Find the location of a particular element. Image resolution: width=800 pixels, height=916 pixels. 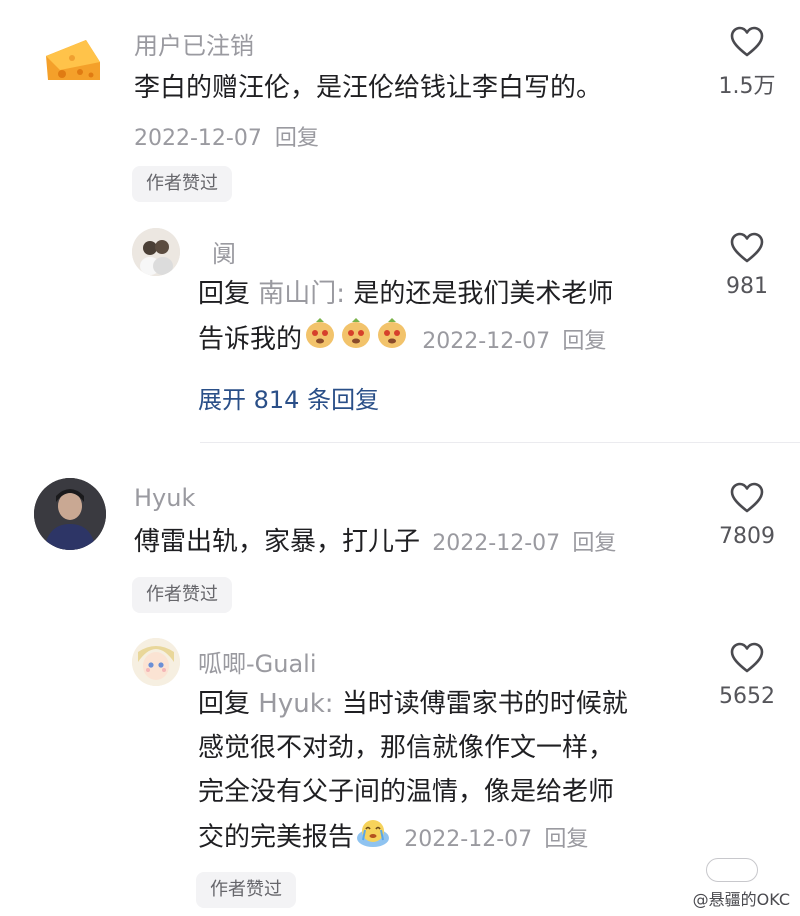

reply-body-line2: 告诉我的 is located at coordinates (250, 339).